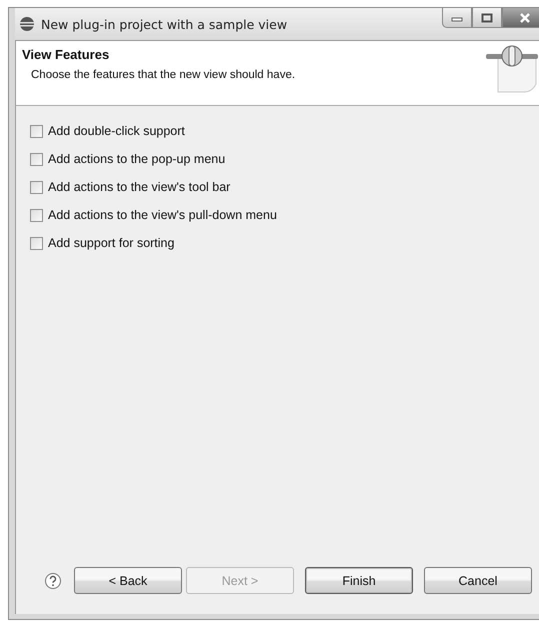 The width and height of the screenshot is (539, 624). I want to click on page-title: View Features, so click(66, 54).